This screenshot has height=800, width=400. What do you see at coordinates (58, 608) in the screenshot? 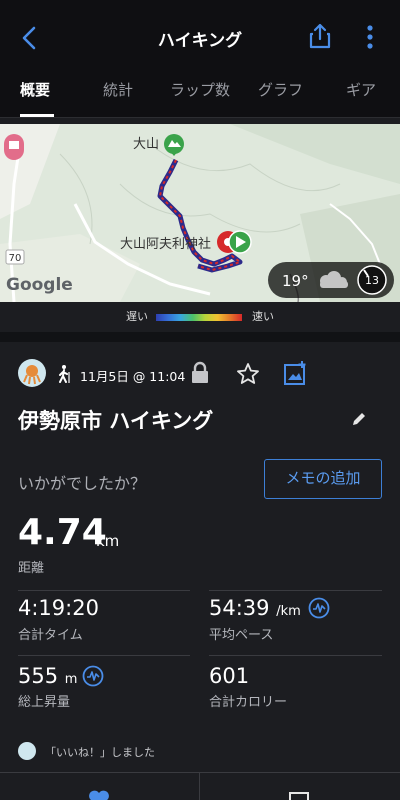
I see `total-time-value: 4:19:20` at bounding box center [58, 608].